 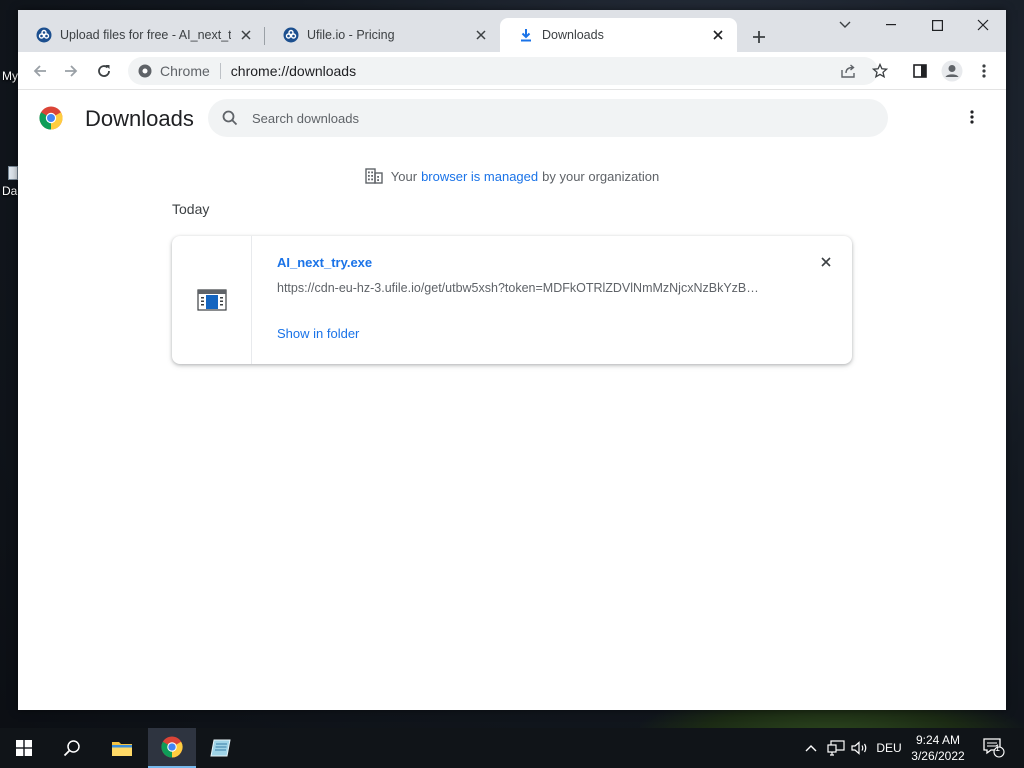 What do you see at coordinates (13, 173) in the screenshot?
I see `desktop-shortcut-icon` at bounding box center [13, 173].